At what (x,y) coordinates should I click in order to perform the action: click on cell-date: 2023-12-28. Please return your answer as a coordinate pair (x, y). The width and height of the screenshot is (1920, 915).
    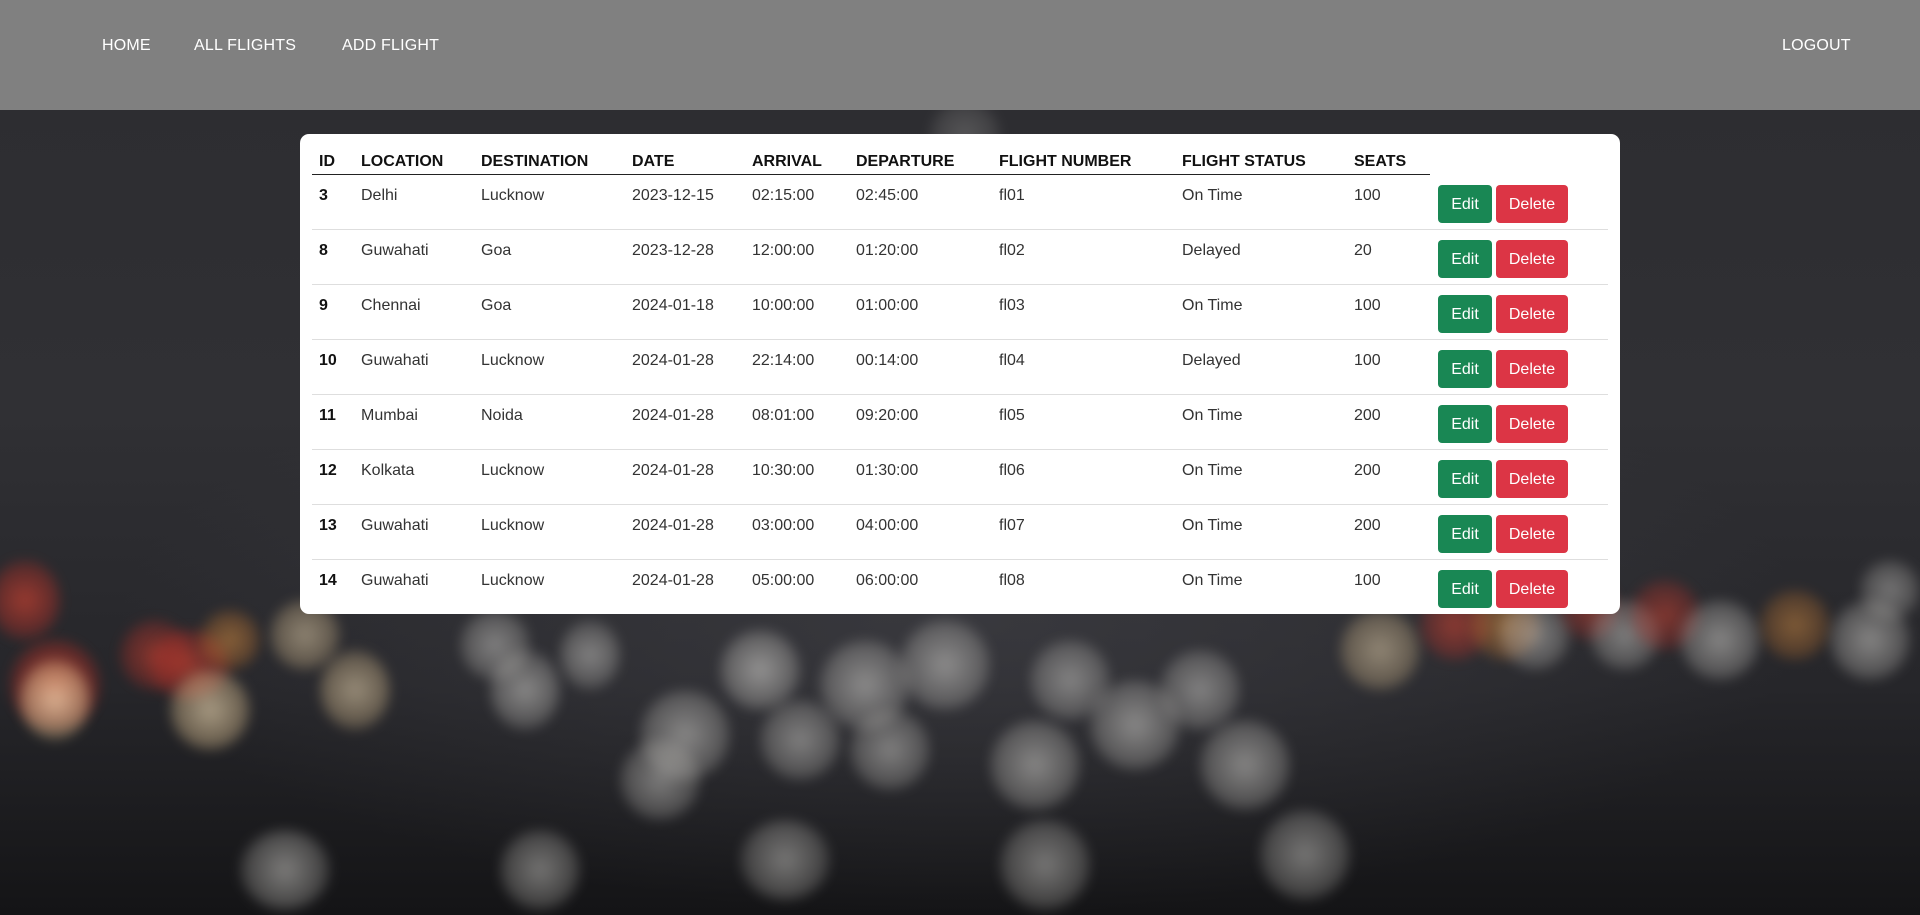
    Looking at the image, I should click on (673, 250).